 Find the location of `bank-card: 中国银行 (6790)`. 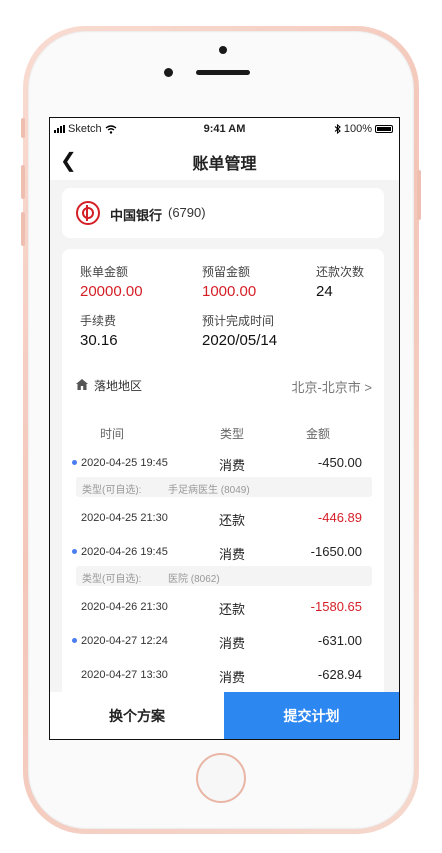

bank-card: 中国银行 (6790) is located at coordinates (223, 213).